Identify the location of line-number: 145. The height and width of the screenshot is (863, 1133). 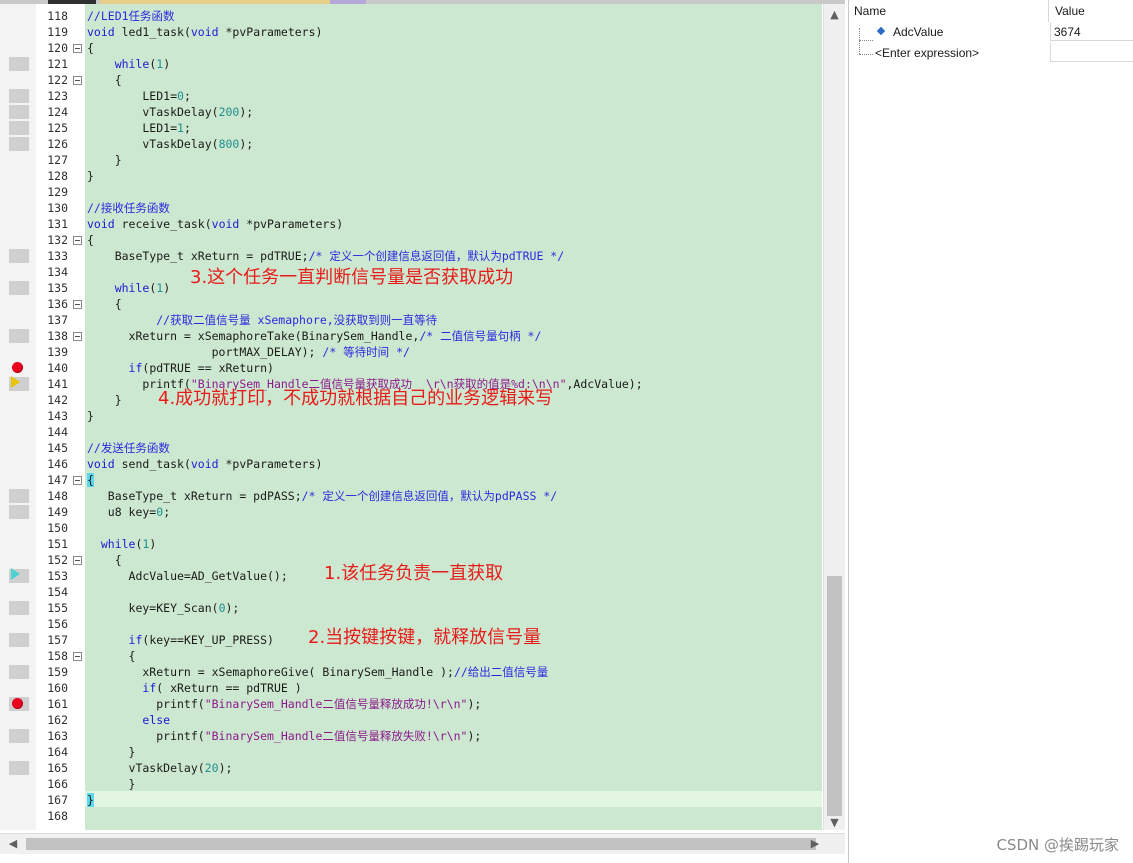
(57, 448).